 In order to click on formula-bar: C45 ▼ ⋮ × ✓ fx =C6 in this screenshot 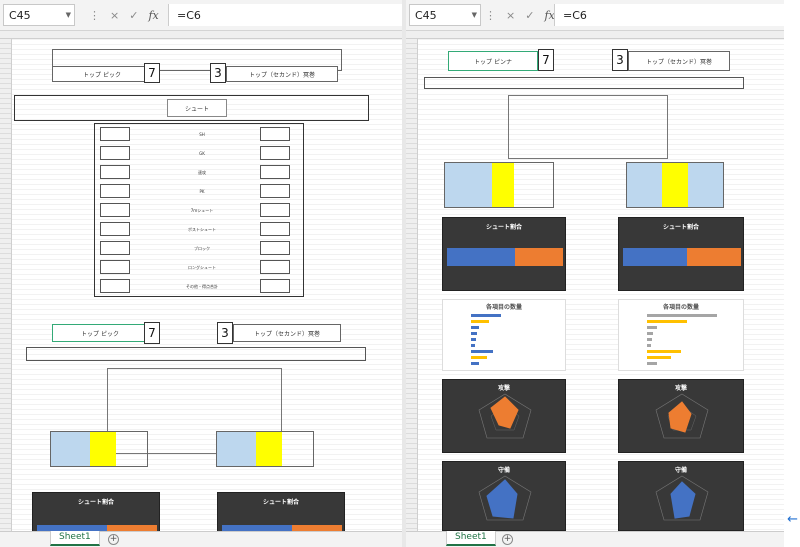, I will do `click(595, 15)`.